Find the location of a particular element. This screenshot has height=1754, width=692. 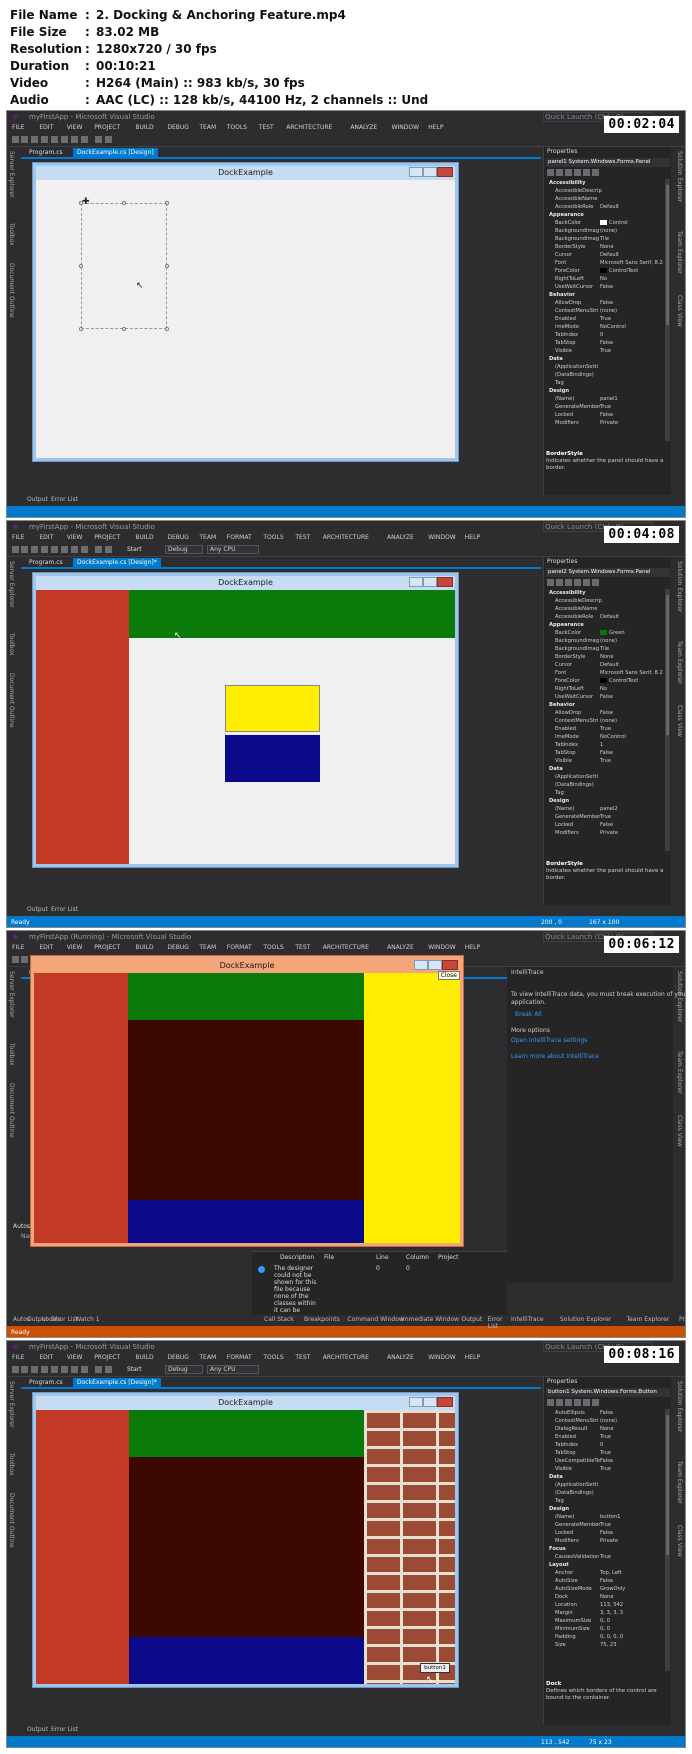

close-button is located at coordinates (445, 582).